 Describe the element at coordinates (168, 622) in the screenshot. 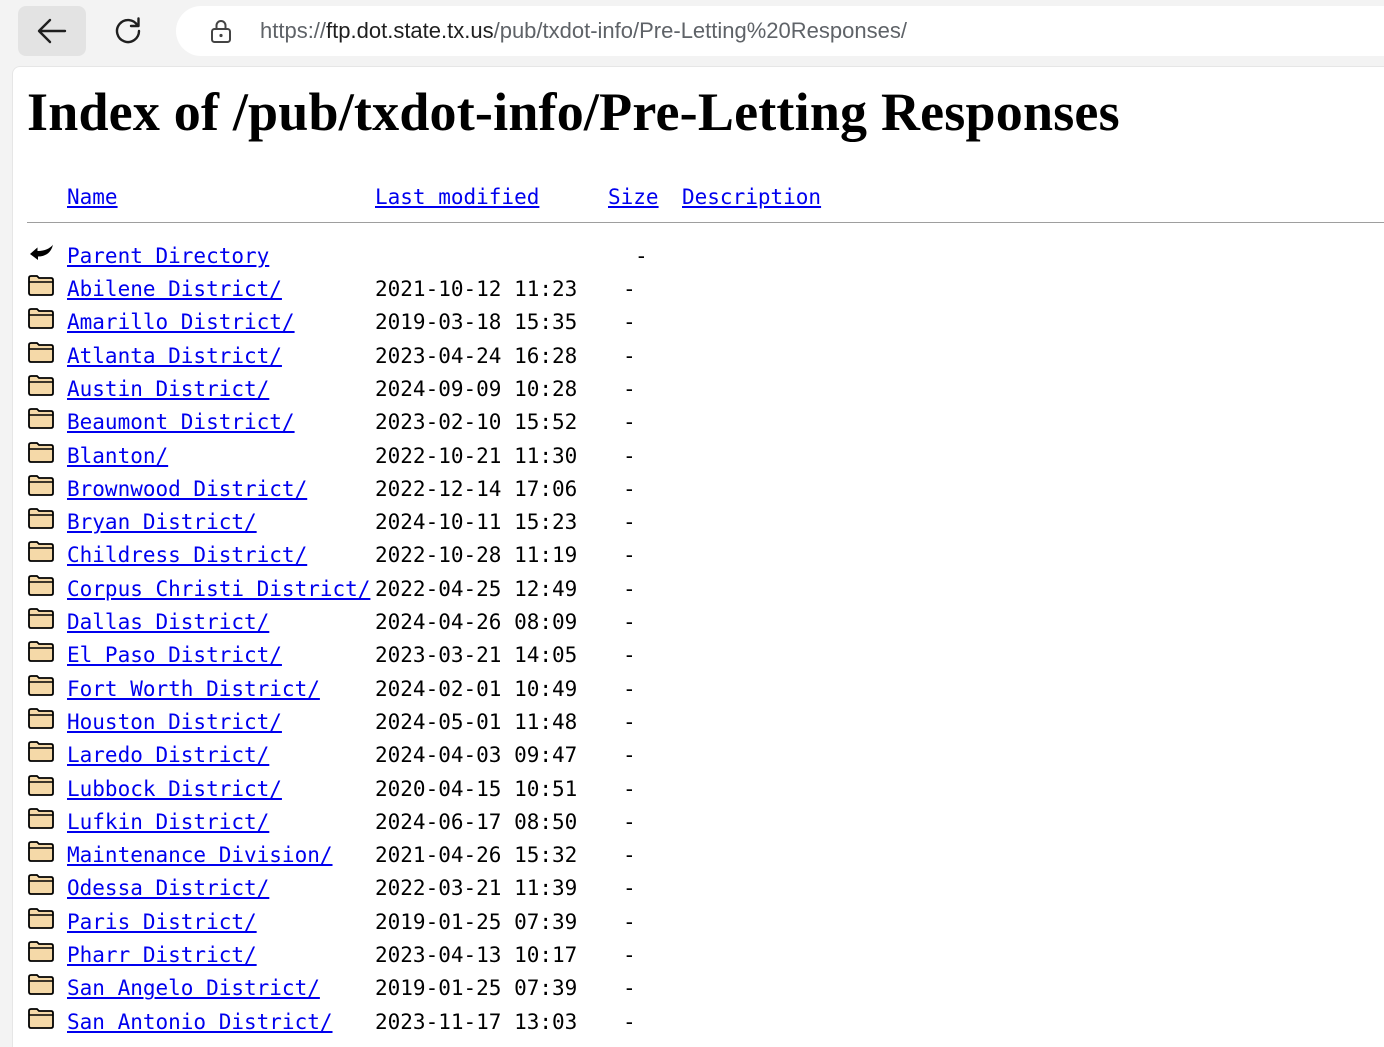

I see `directory-link: Dallas District/` at that location.